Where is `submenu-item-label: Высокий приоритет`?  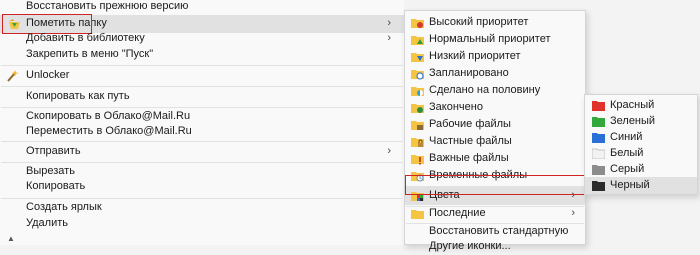
submenu-item-label: Высокий приоритет is located at coordinates (479, 22).